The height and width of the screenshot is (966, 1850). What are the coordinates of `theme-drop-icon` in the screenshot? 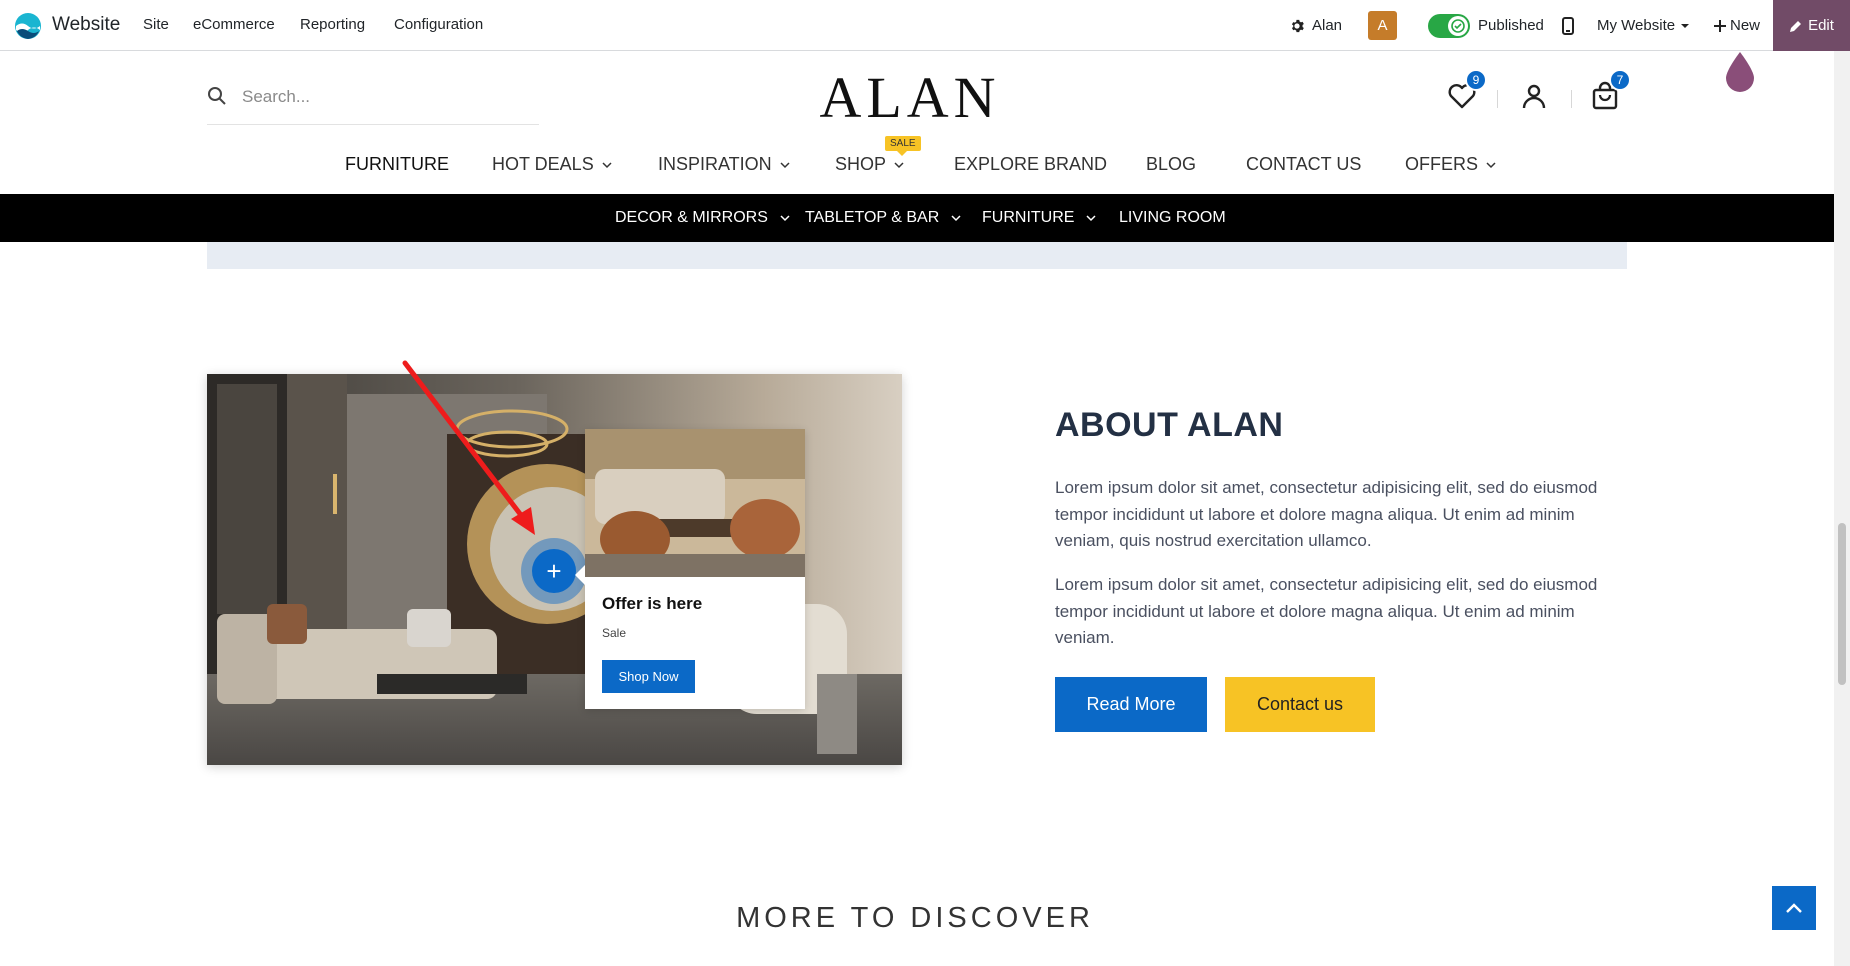 It's located at (1740, 71).